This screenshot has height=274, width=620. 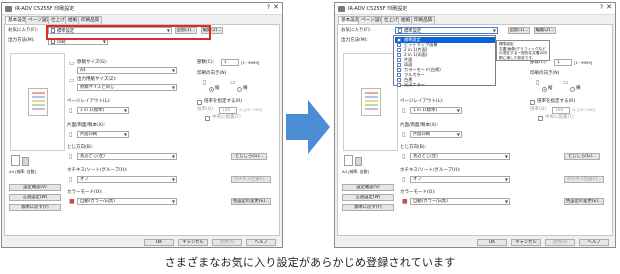 I want to click on duplex-value: 片面印刷, so click(x=89, y=134).